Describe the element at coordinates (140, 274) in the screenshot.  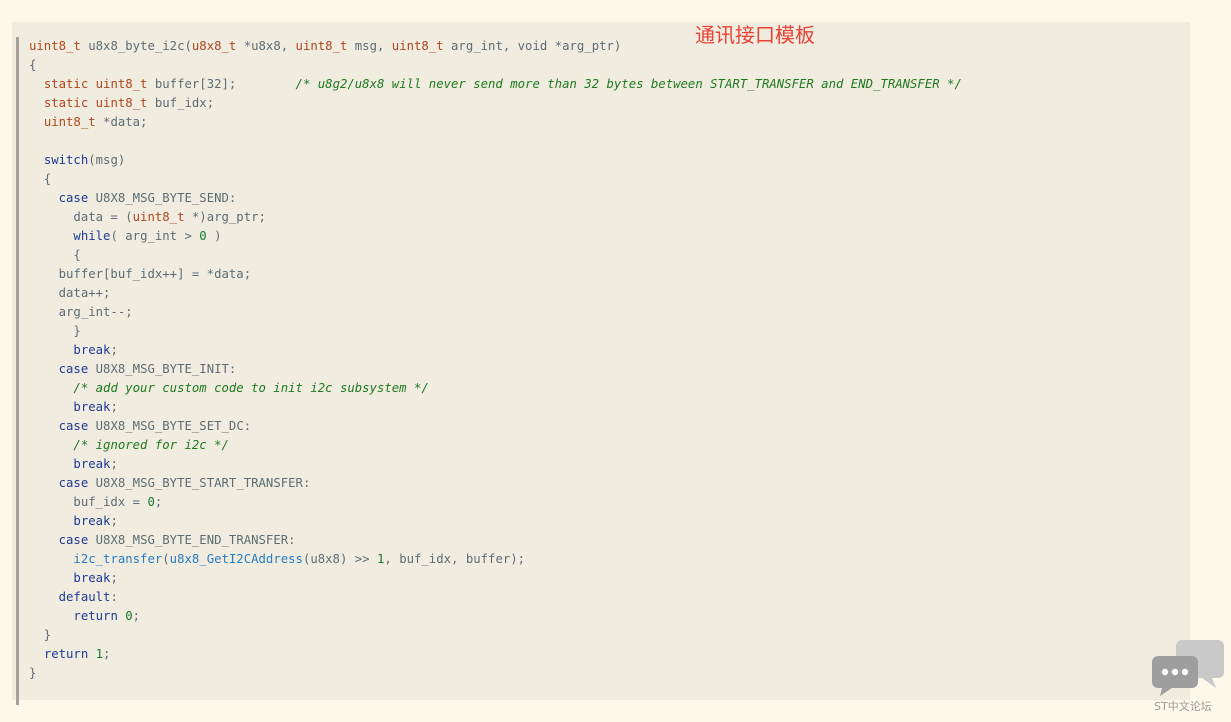
I see `code-token: buffer[buf_idx++] = *data;` at that location.